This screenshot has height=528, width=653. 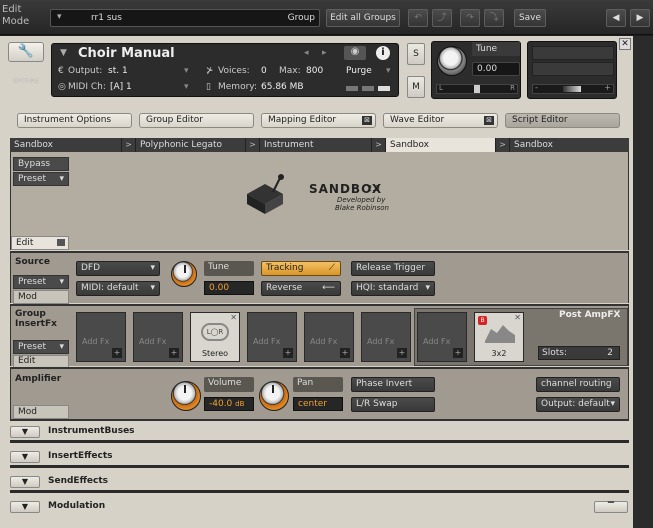 I want to click on midi-dropdown-icon: ▾, so click(x=186, y=87).